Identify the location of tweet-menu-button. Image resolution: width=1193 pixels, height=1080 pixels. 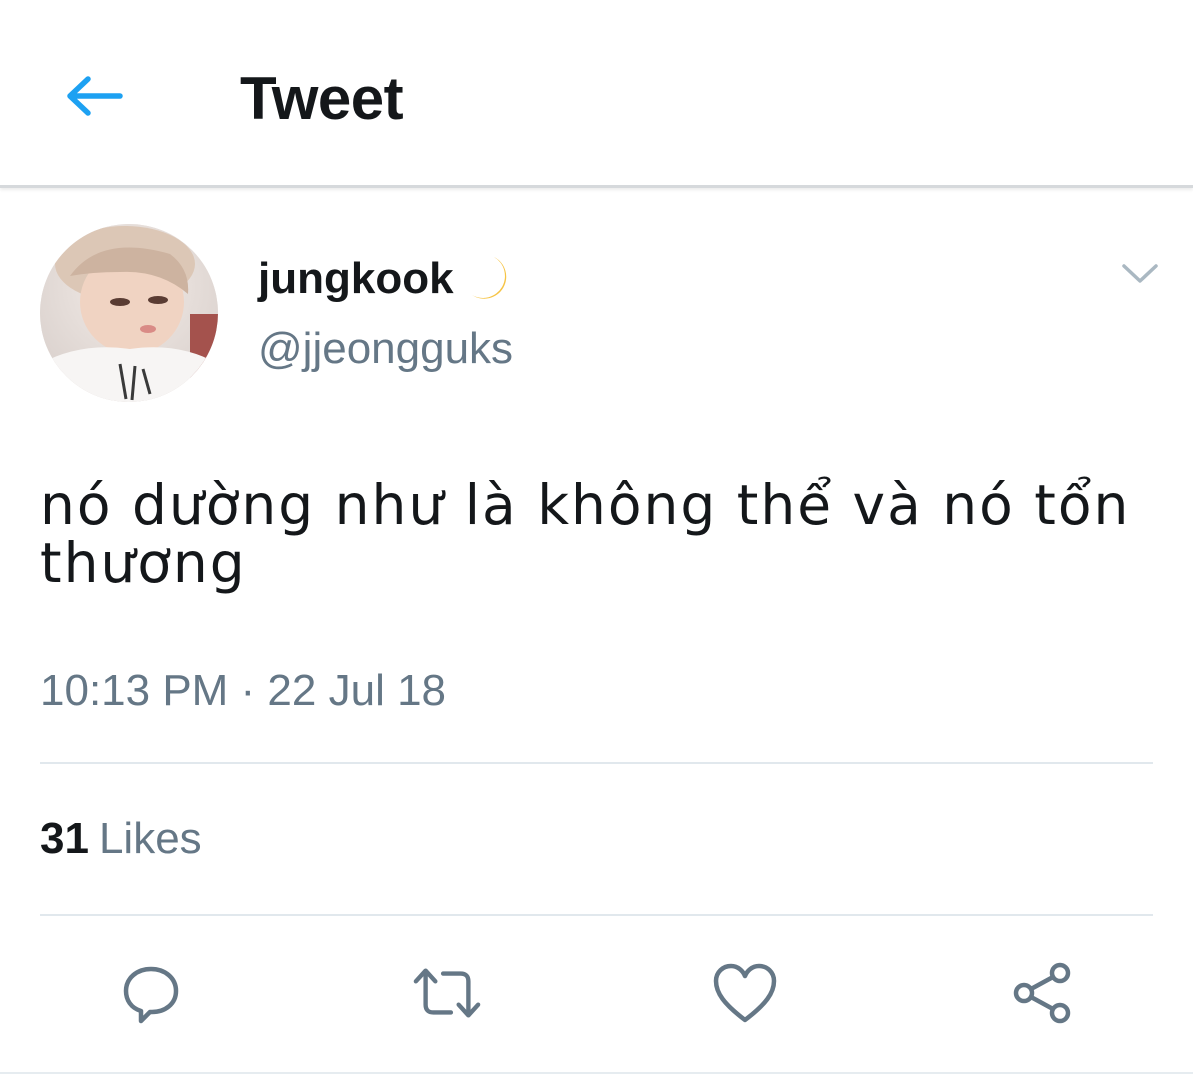
(1140, 274).